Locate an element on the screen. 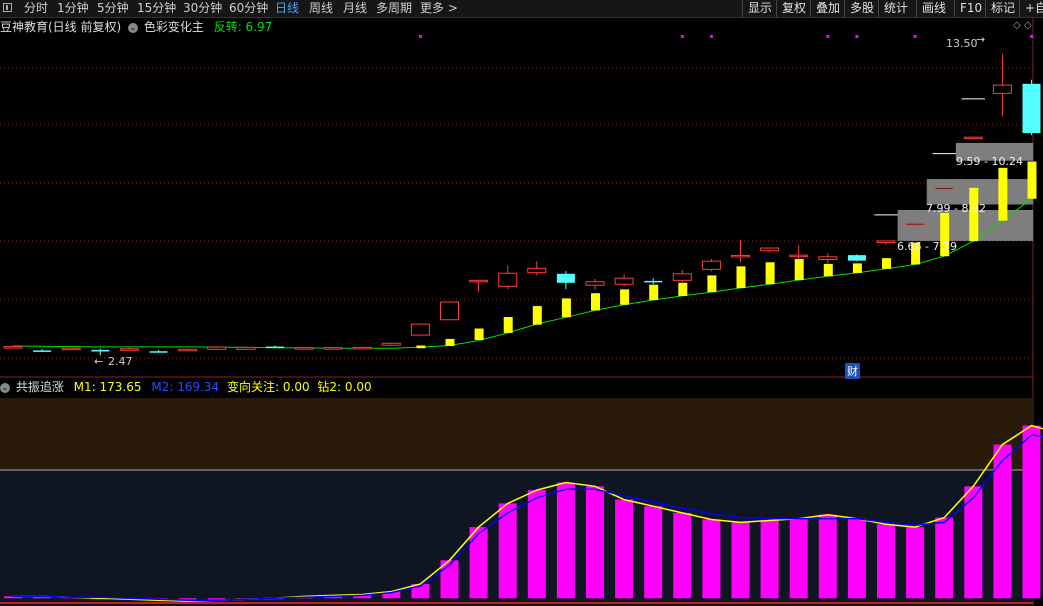 This screenshot has width=1043, height=606. turn-attention-value: 变向关注: 0.00 is located at coordinates (268, 387).